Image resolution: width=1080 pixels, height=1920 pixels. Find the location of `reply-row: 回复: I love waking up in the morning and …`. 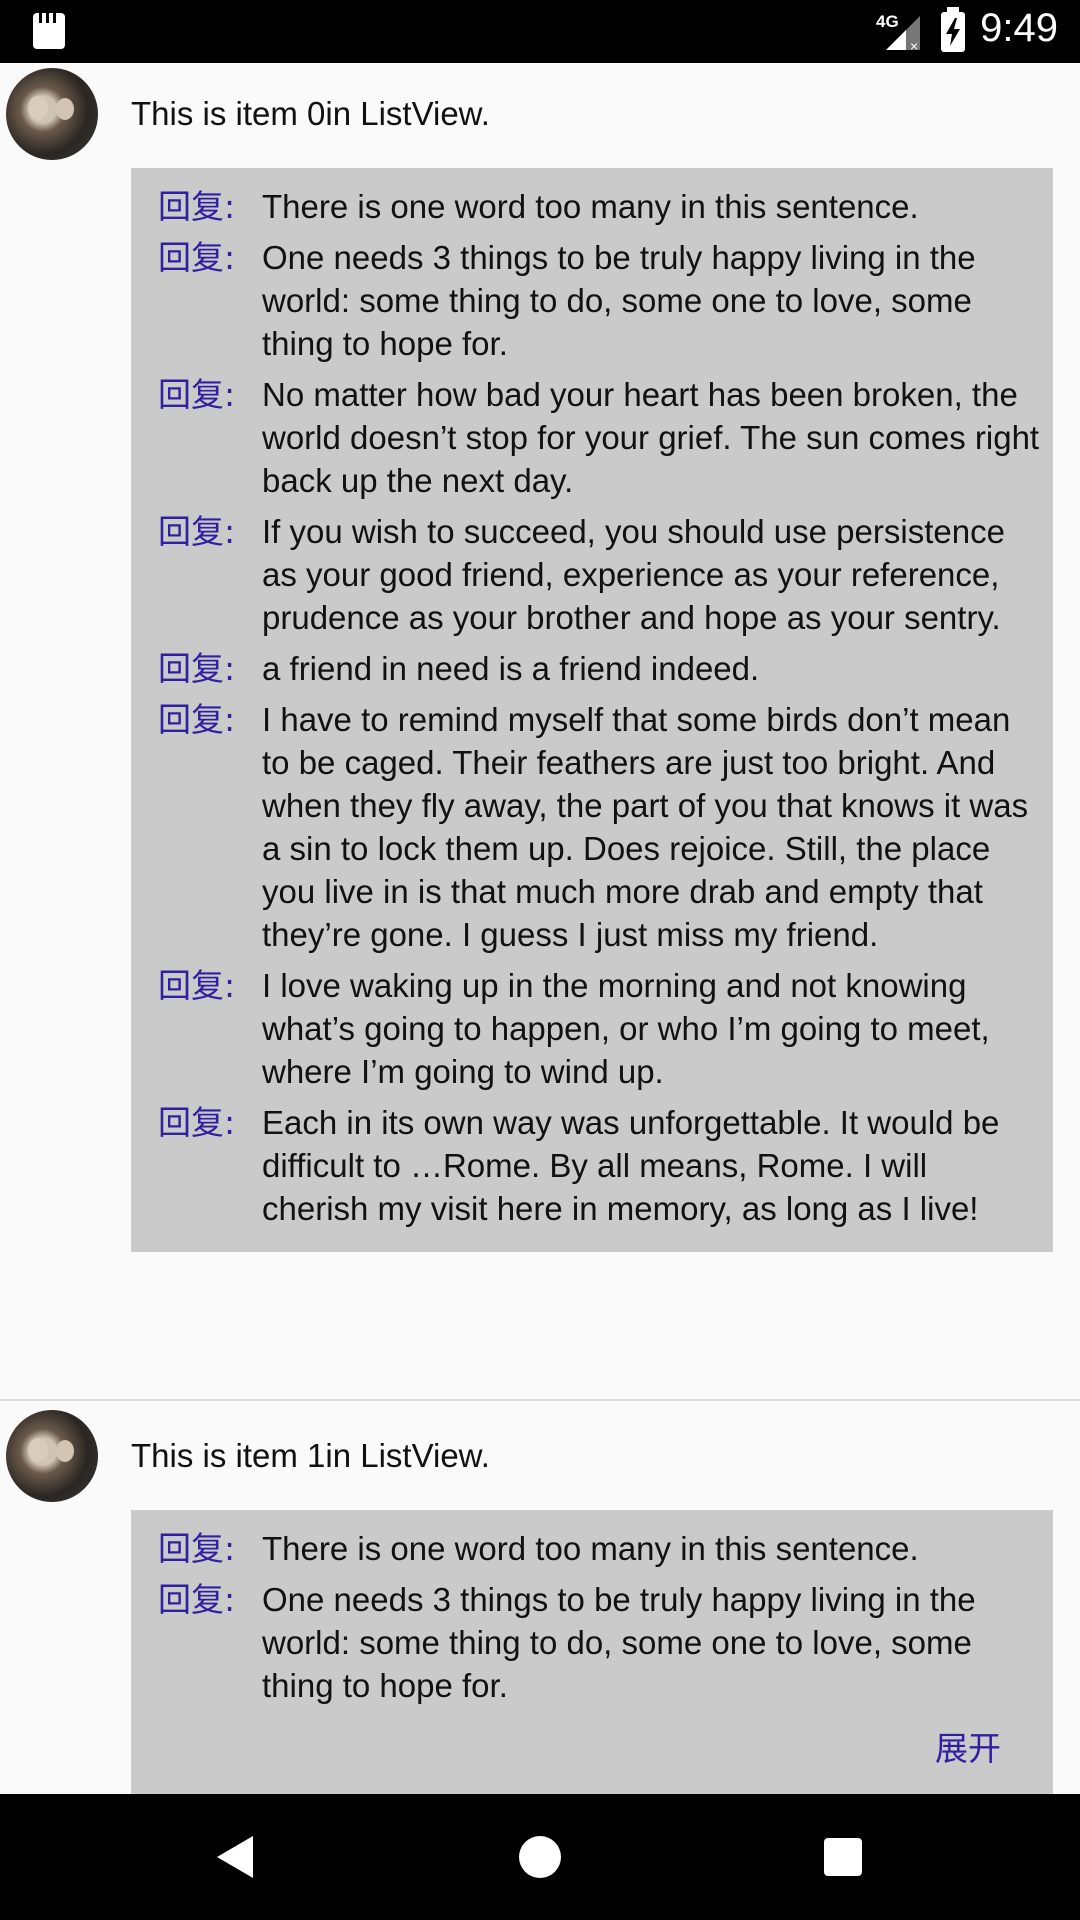

reply-row: 回复: I love waking up in the morning and … is located at coordinates (592, 1032).